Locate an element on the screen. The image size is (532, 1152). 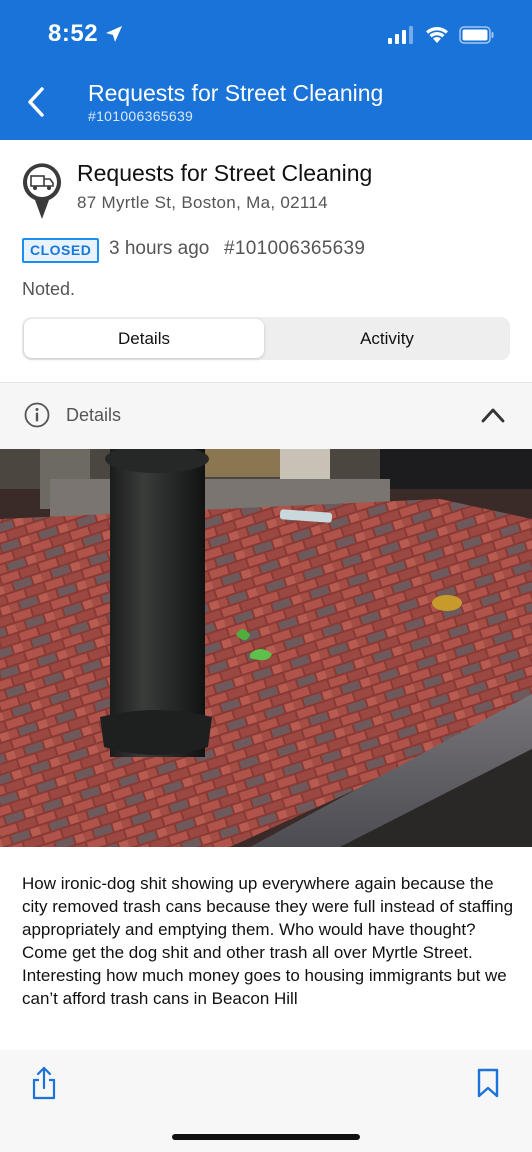
battery-icon is located at coordinates (476, 35).